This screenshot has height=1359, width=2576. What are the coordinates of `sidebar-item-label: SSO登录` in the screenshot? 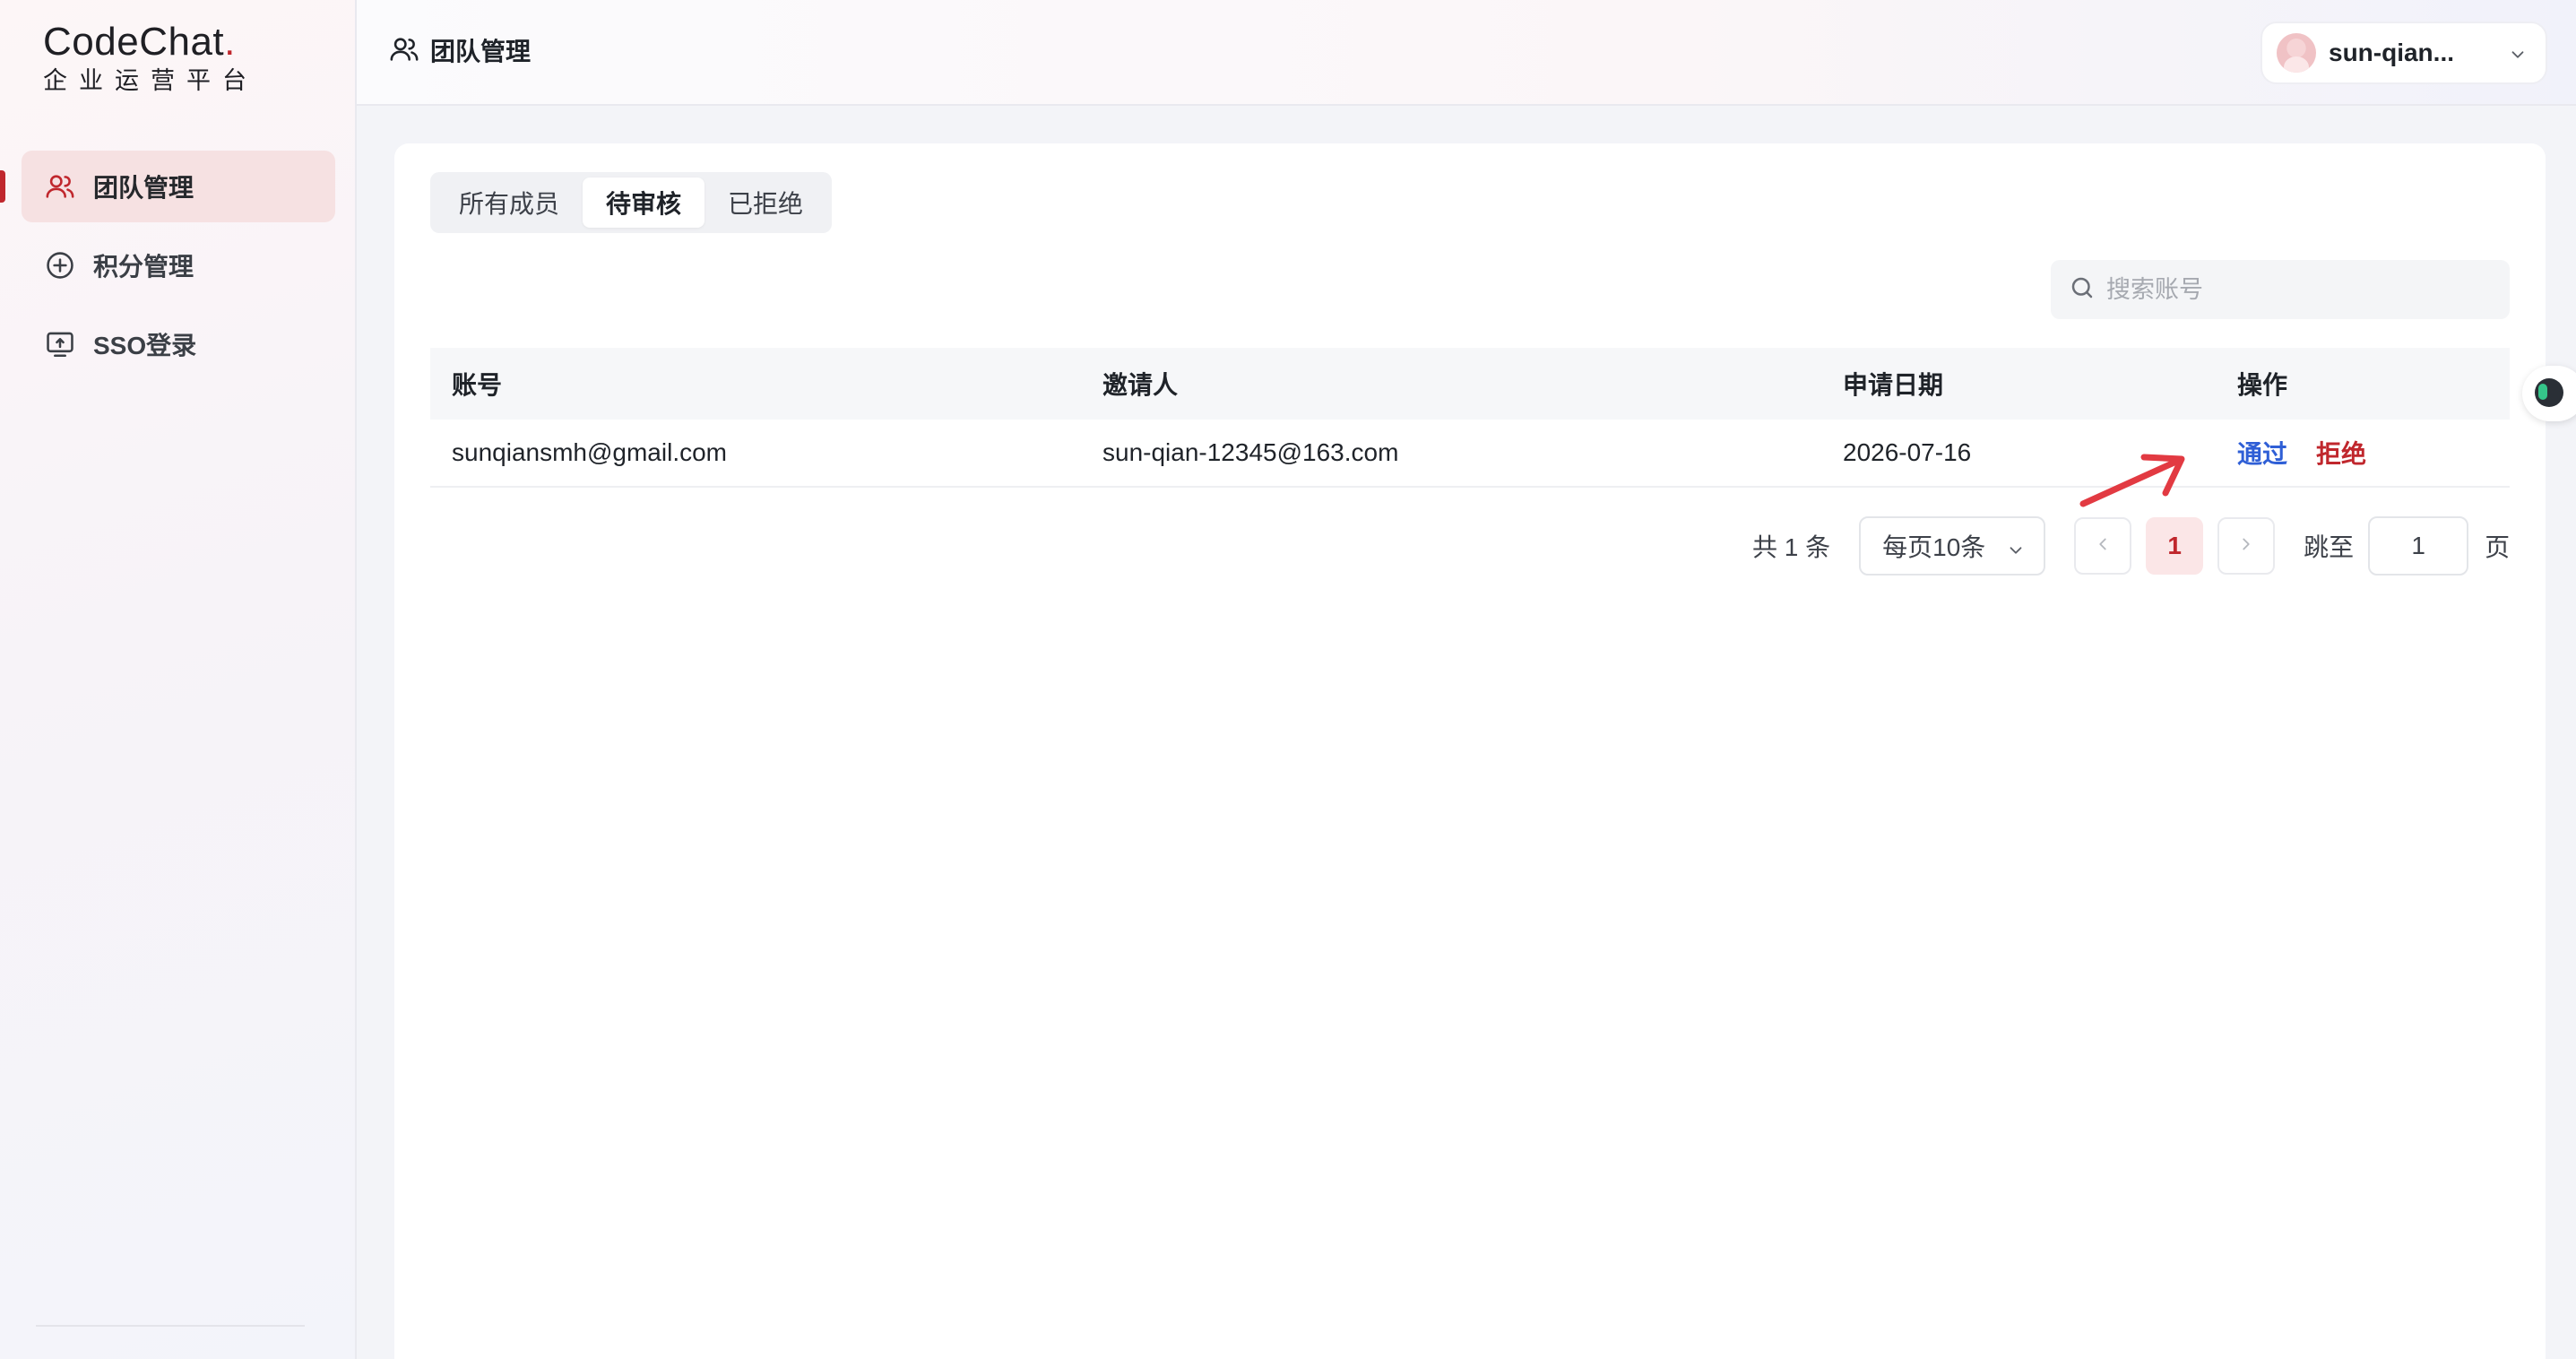 It's located at (145, 346).